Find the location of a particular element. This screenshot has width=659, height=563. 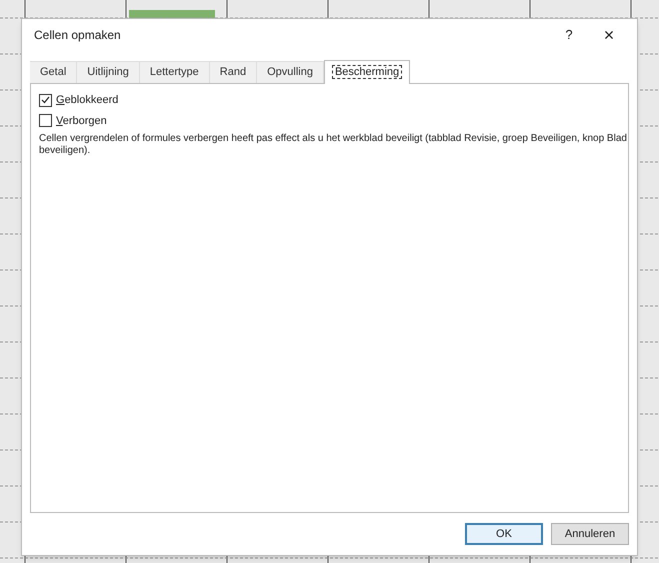

tab: Opvulling is located at coordinates (290, 72).